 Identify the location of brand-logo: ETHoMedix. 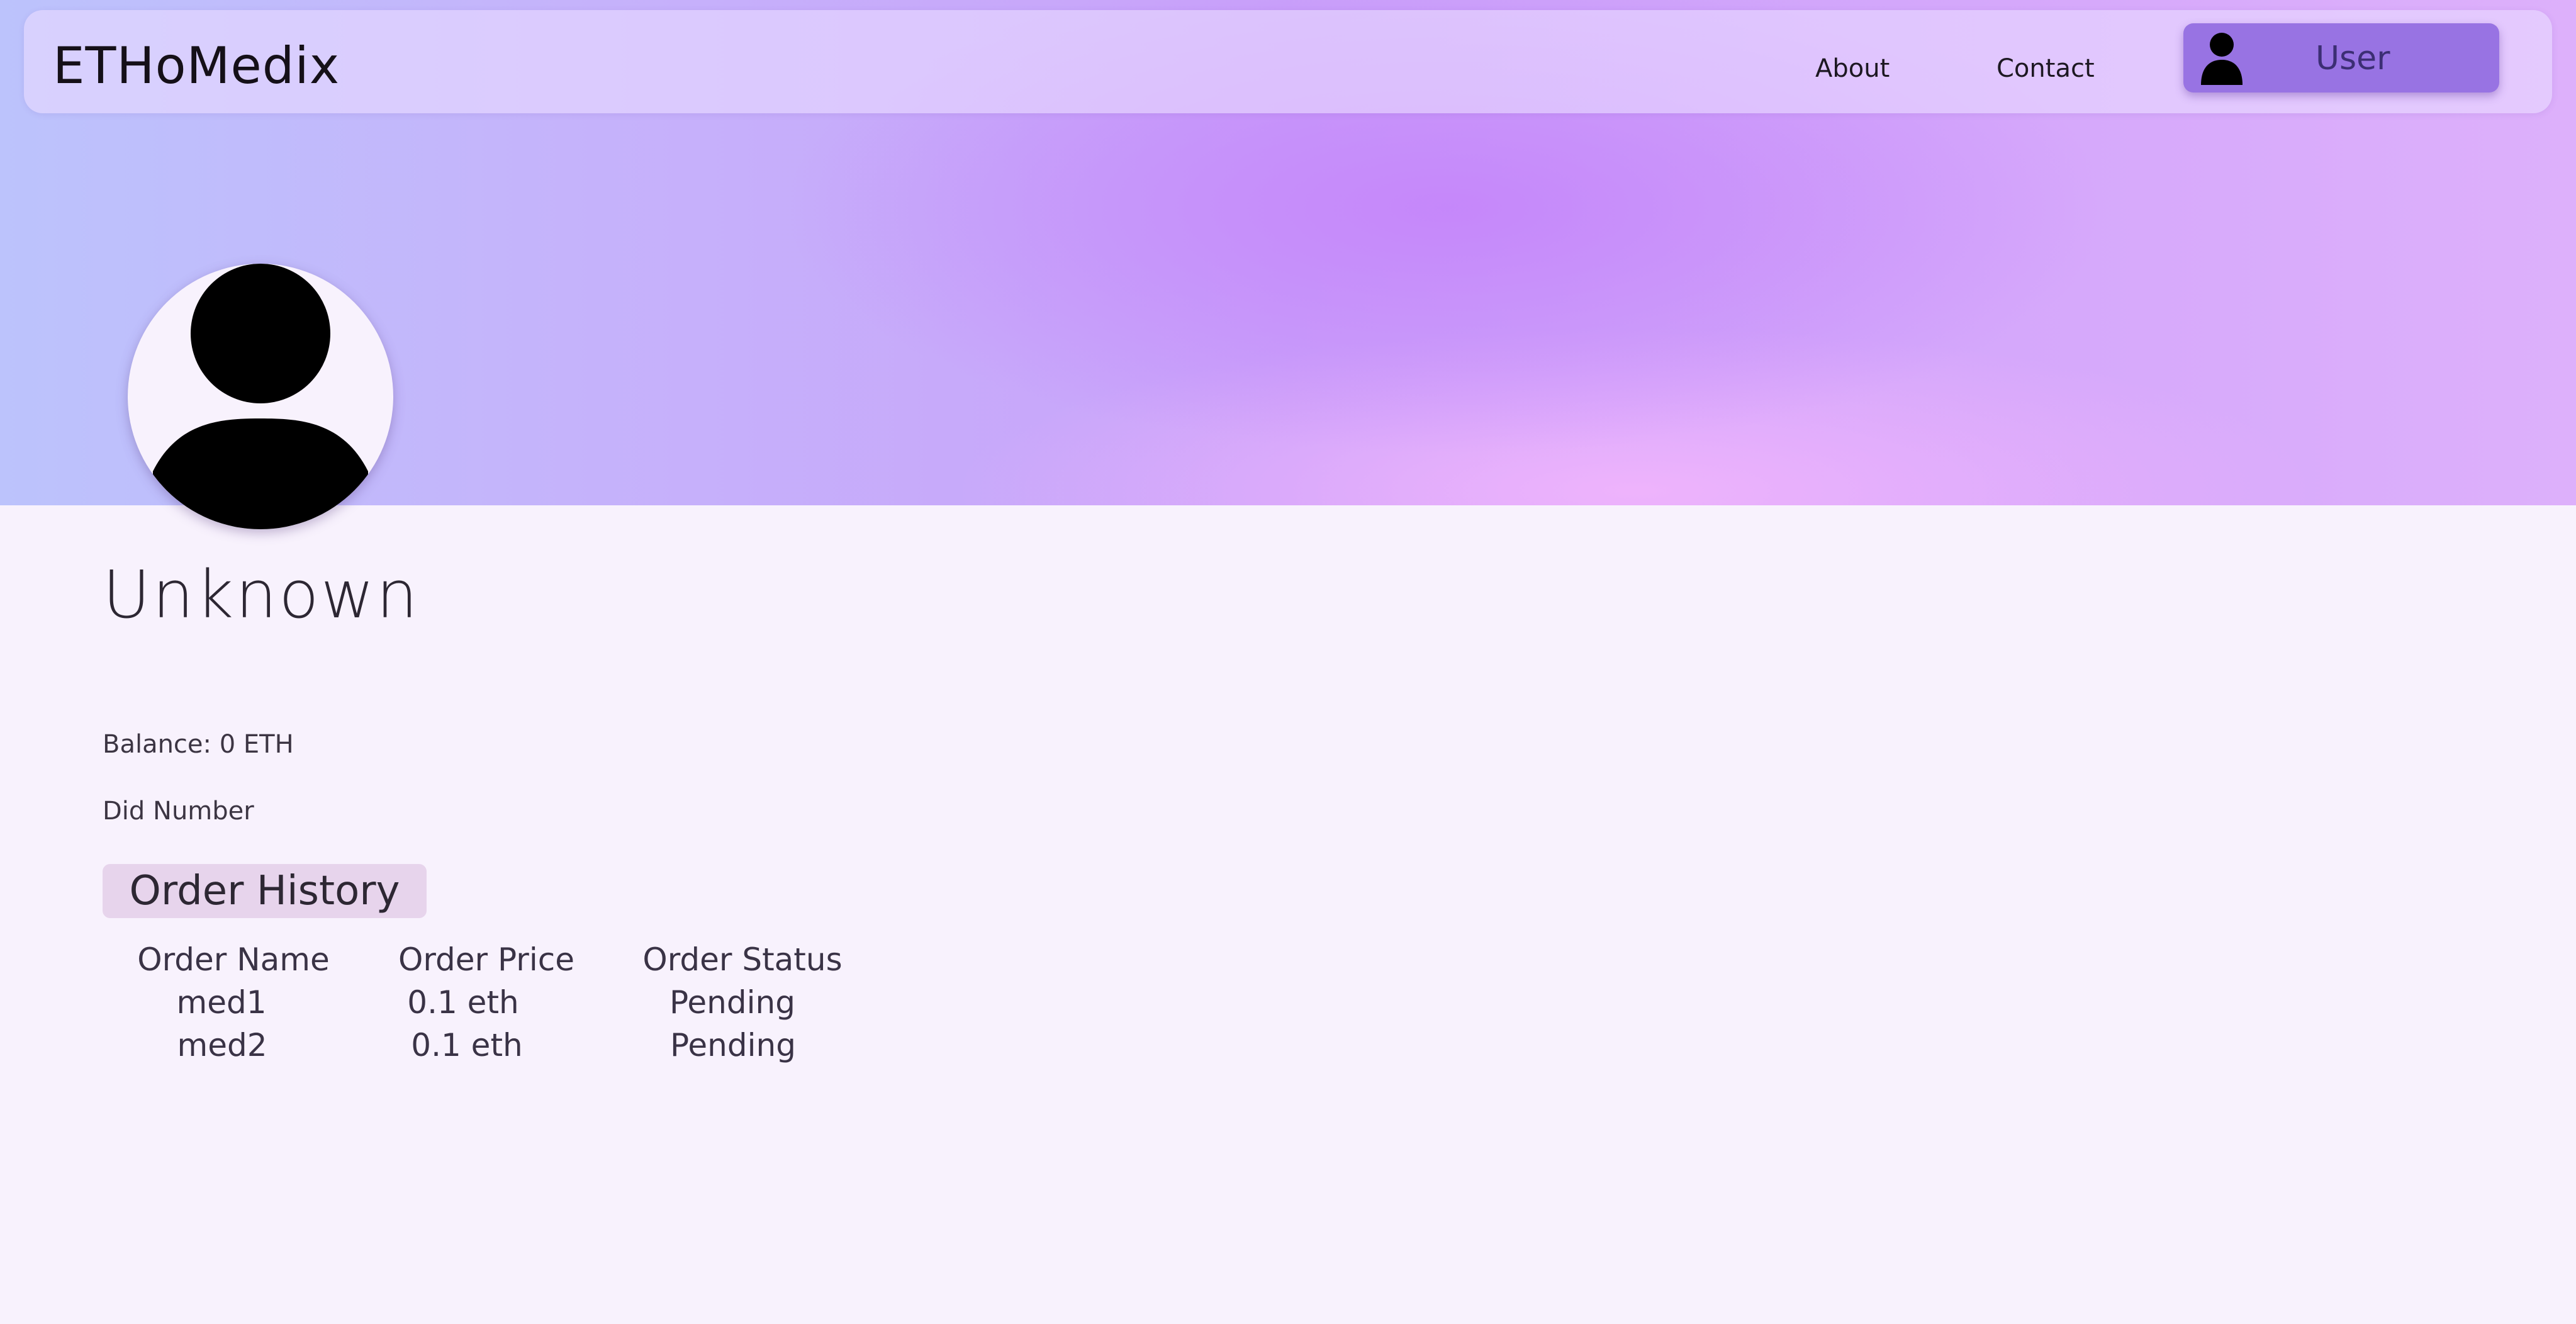
(196, 65).